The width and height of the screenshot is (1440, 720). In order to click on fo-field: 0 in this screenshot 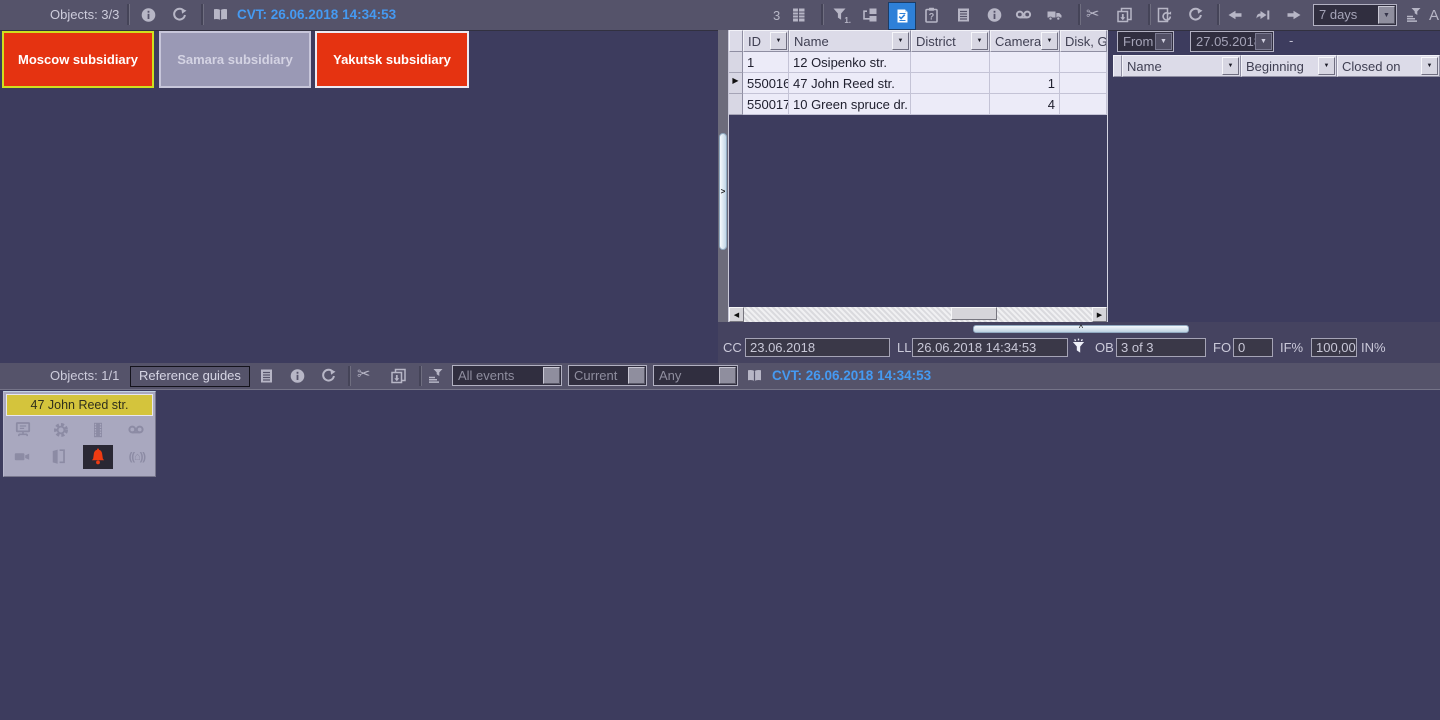, I will do `click(1253, 347)`.